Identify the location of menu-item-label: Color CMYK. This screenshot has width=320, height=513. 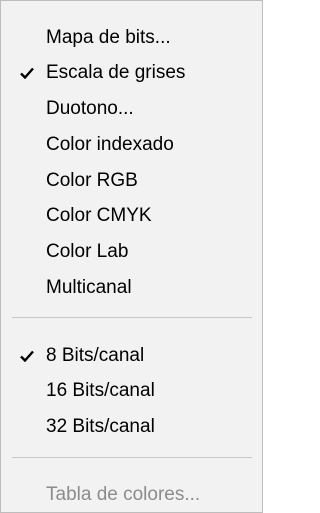
(99, 215).